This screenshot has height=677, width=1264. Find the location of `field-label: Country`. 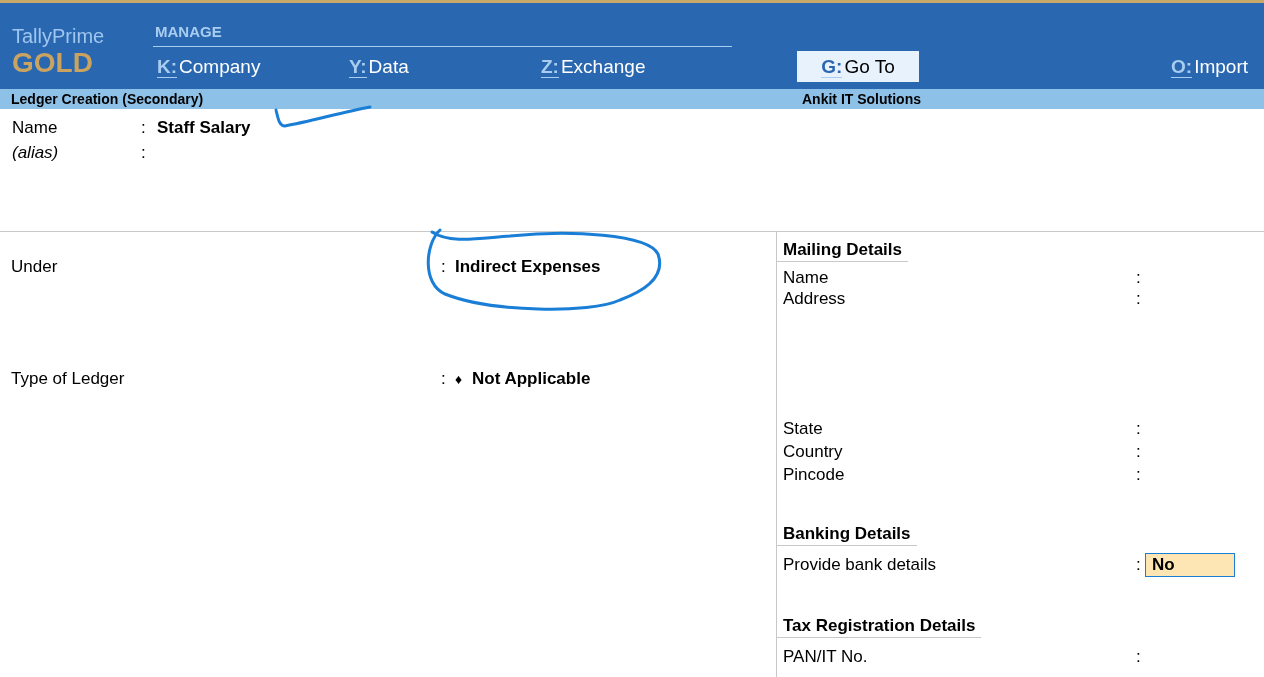

field-label: Country is located at coordinates (813, 451).